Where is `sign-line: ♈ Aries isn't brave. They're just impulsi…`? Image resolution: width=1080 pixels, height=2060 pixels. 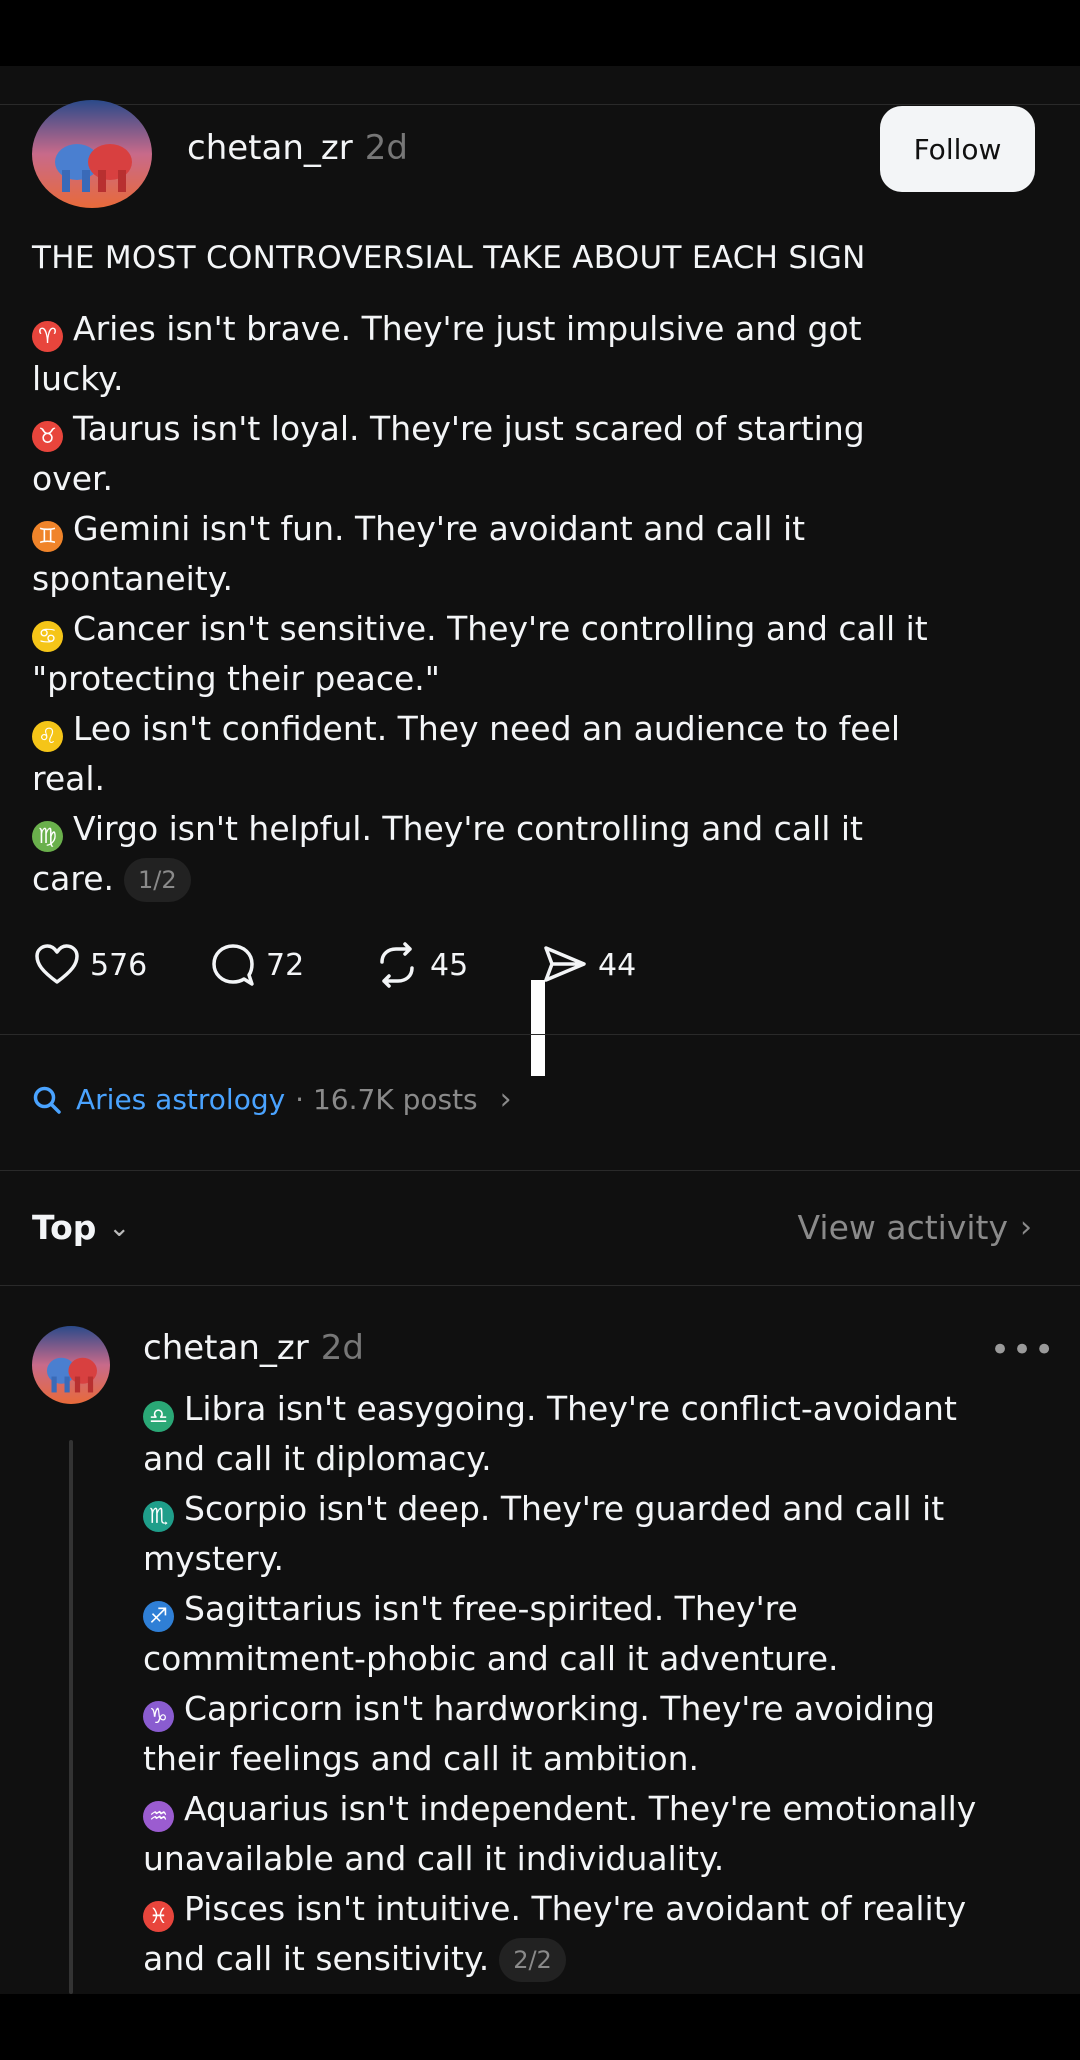
sign-line: ♈ Aries isn't brave. They're just impulsi… is located at coordinates (532, 329).